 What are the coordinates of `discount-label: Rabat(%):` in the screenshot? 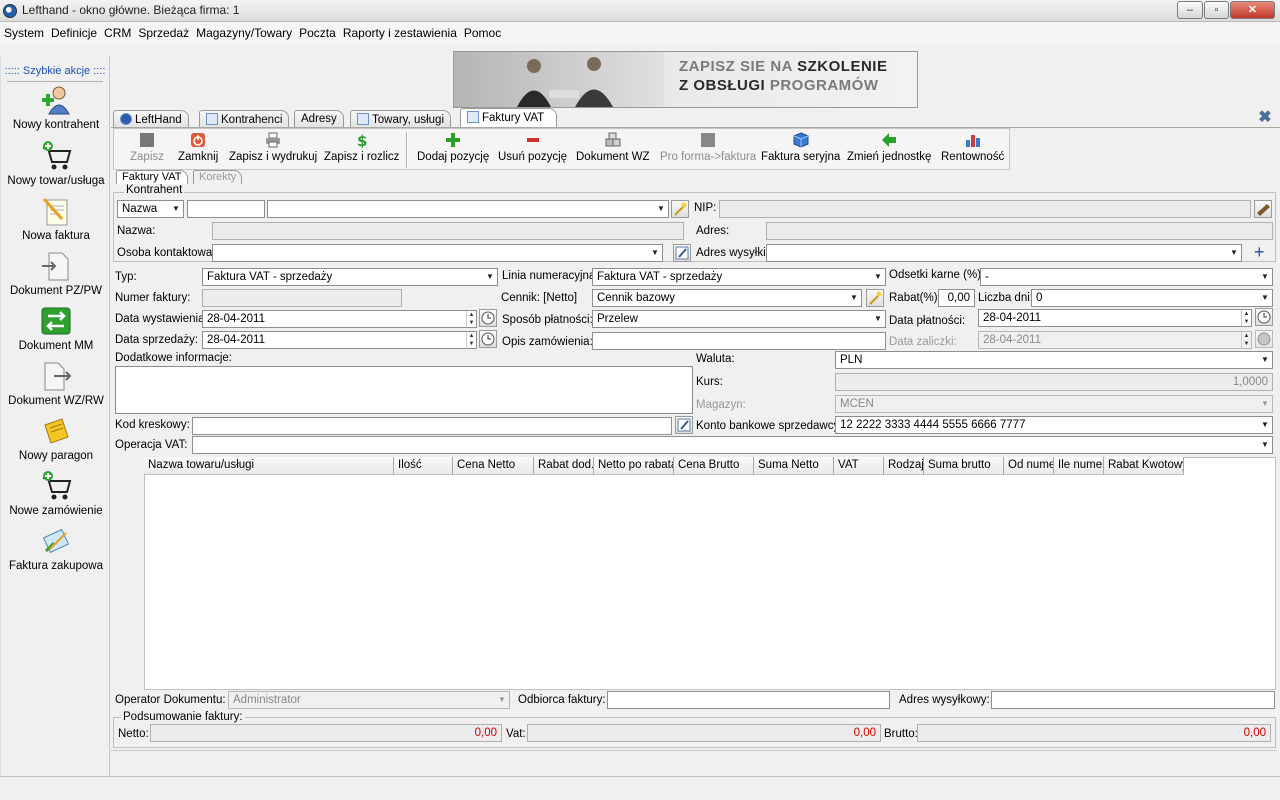 It's located at (915, 298).